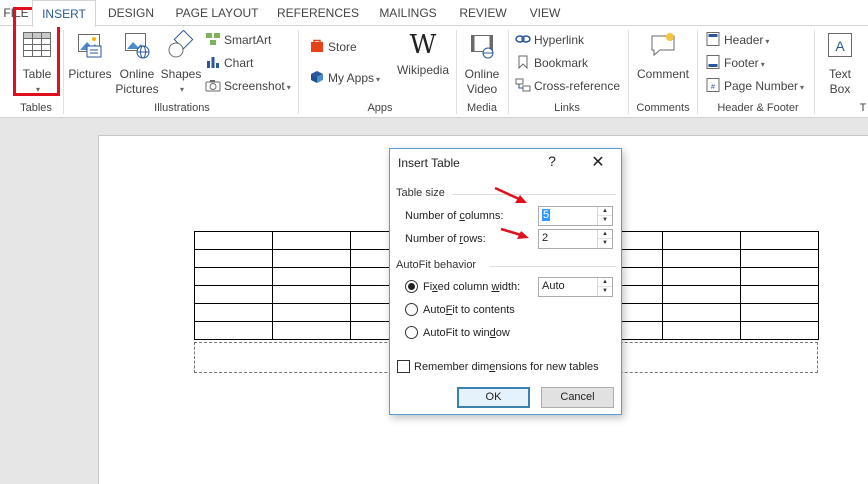  What do you see at coordinates (514, 233) in the screenshot?
I see `arrow-to-rows` at bounding box center [514, 233].